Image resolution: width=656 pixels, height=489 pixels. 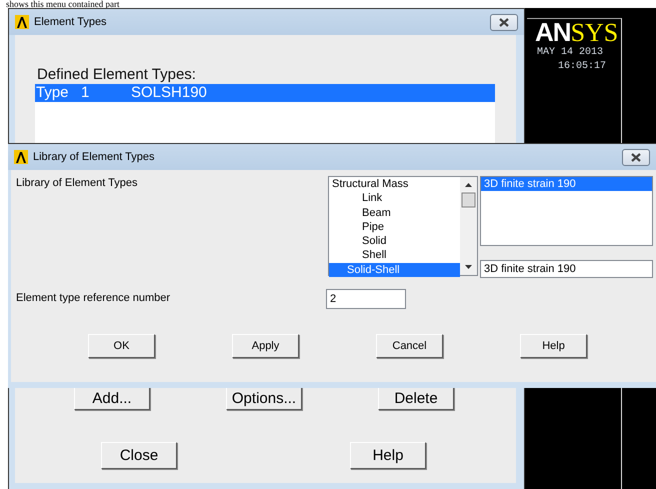 What do you see at coordinates (570, 53) in the screenshot?
I see `date-text: MAY 14 2013` at bounding box center [570, 53].